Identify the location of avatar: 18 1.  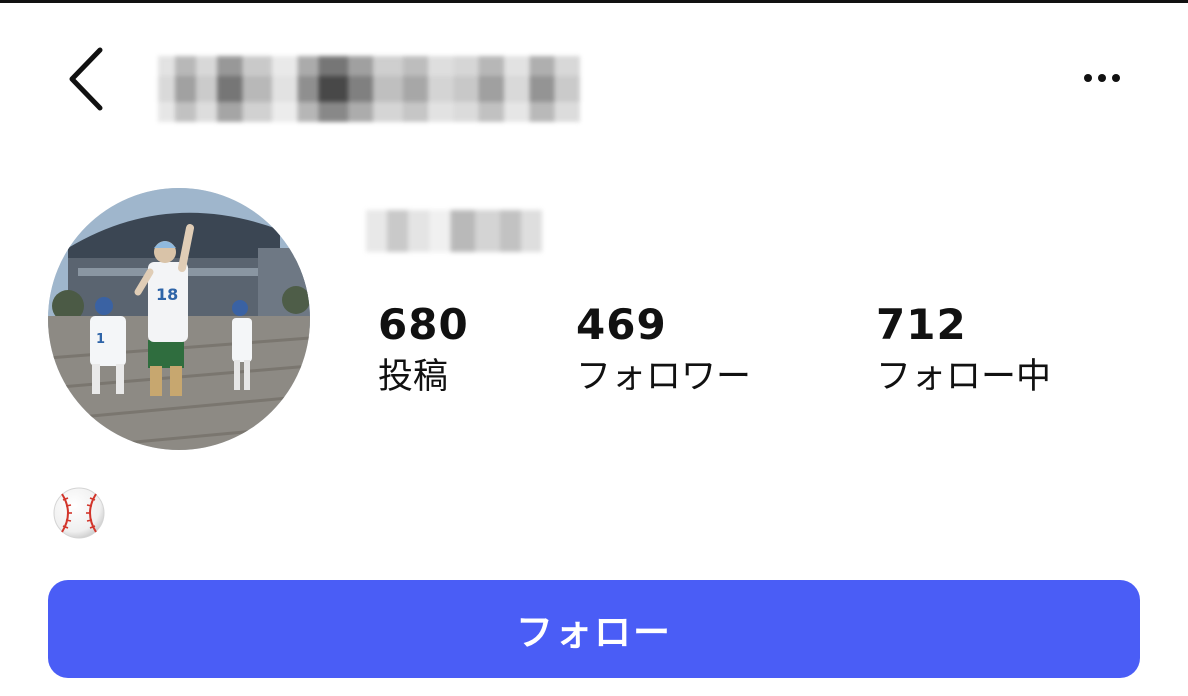
(179, 319).